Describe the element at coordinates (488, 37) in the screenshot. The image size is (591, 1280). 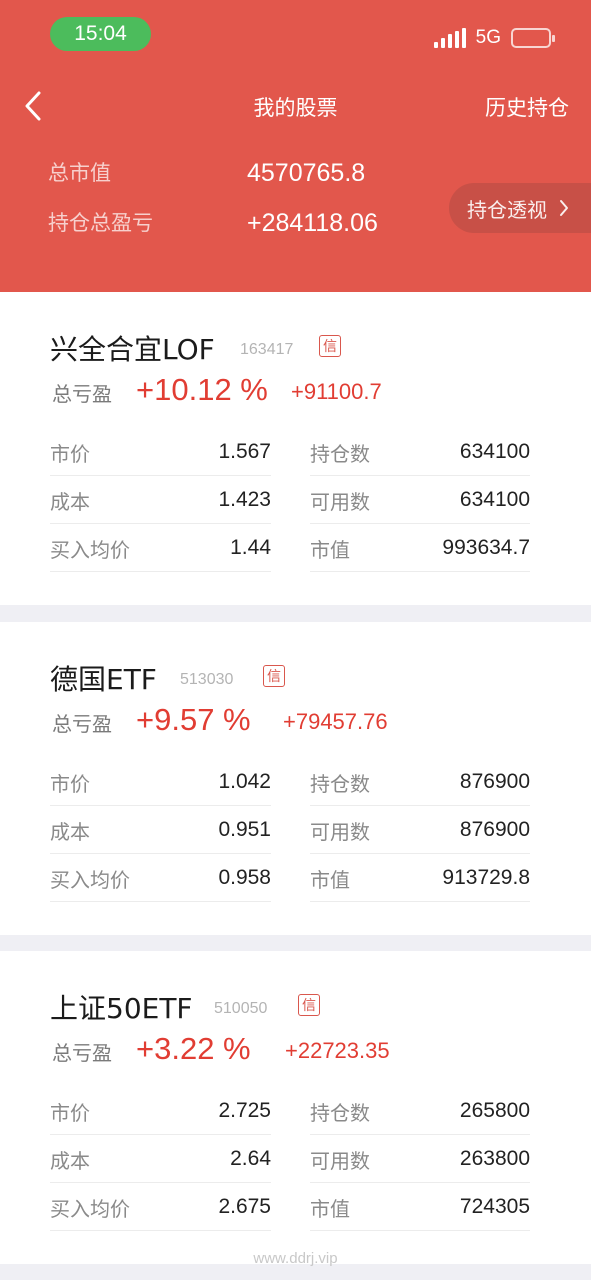
I see `network-label: 5G` at that location.